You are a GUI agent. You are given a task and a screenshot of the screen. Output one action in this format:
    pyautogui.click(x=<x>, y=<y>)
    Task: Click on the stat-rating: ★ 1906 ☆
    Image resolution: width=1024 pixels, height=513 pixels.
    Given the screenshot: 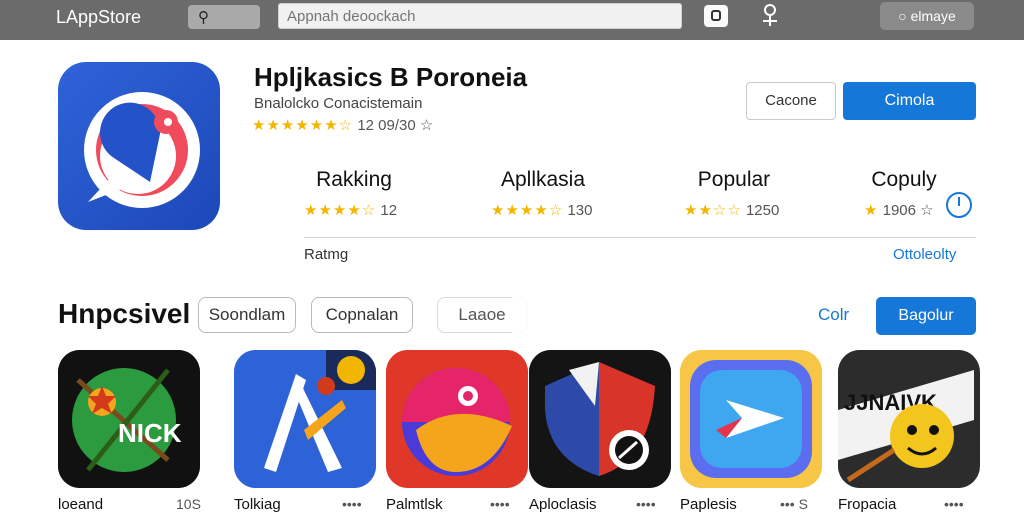 What is the action you would take?
    pyautogui.click(x=899, y=210)
    